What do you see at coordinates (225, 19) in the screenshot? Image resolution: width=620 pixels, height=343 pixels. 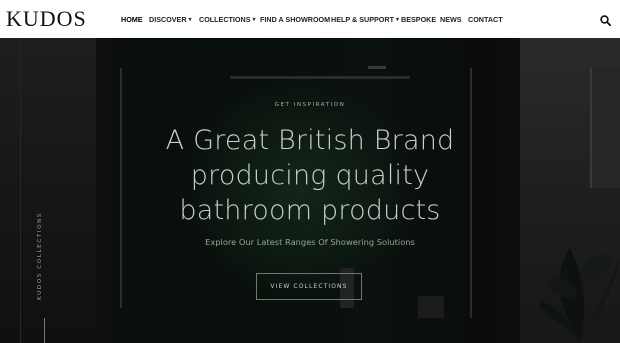 I see `nav-item-label: COLLECTIONS` at bounding box center [225, 19].